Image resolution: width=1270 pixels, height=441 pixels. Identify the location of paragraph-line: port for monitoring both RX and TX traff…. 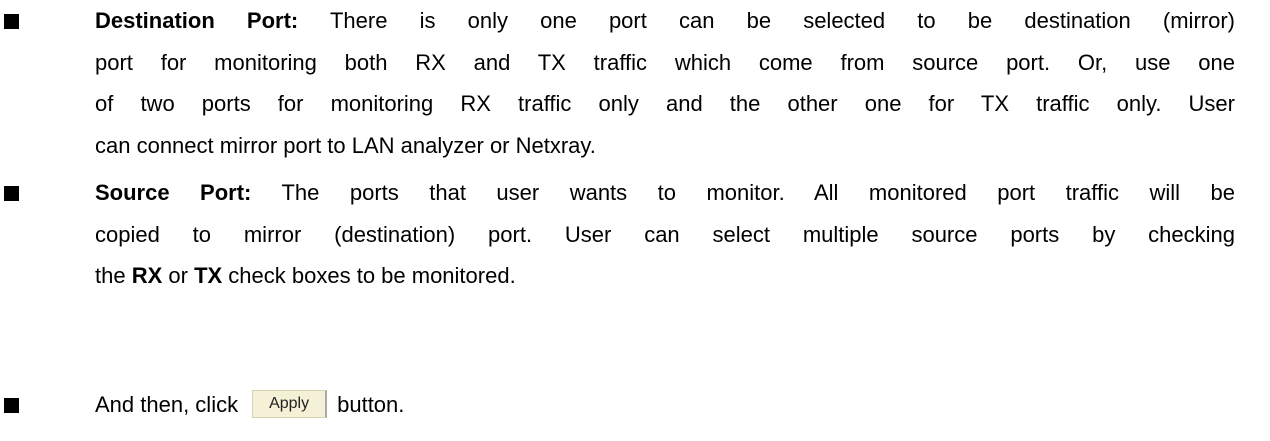
(665, 62).